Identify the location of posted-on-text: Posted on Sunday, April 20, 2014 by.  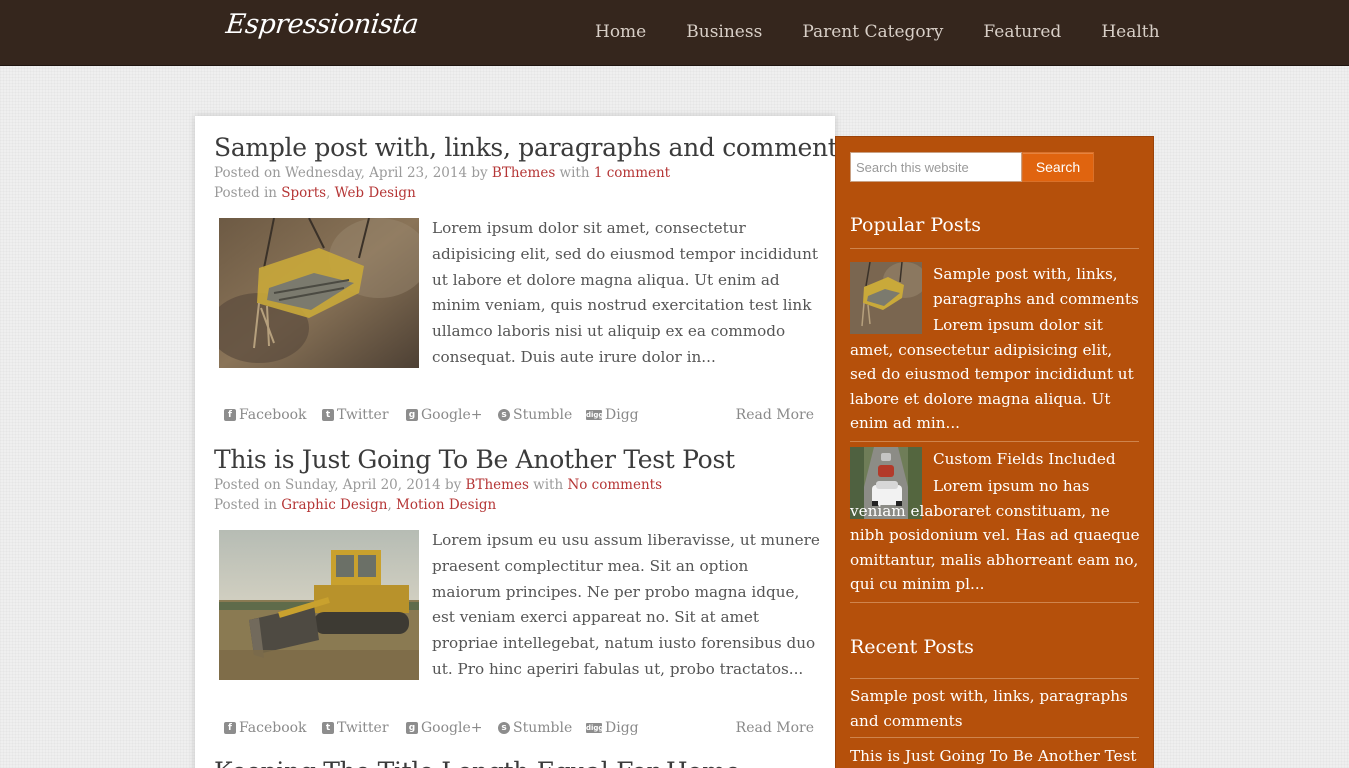
(340, 485).